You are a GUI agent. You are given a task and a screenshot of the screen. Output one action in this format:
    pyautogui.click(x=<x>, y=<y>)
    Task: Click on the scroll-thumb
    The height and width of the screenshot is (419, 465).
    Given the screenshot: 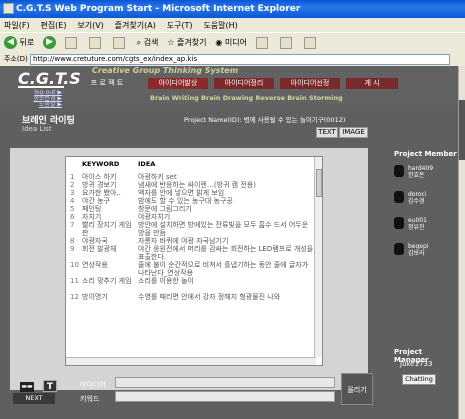 What is the action you would take?
    pyautogui.click(x=319, y=183)
    